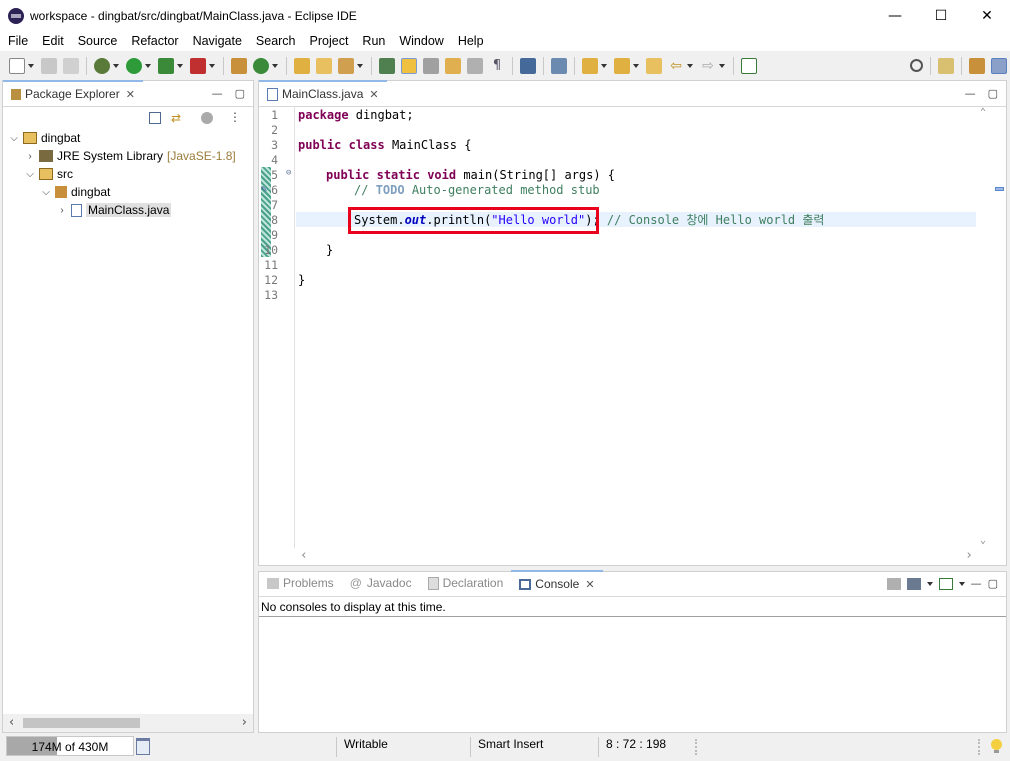 This screenshot has height=761, width=1010. Describe the element at coordinates (983, 112) in the screenshot. I see `chevron-up-icon: ⌃` at that location.